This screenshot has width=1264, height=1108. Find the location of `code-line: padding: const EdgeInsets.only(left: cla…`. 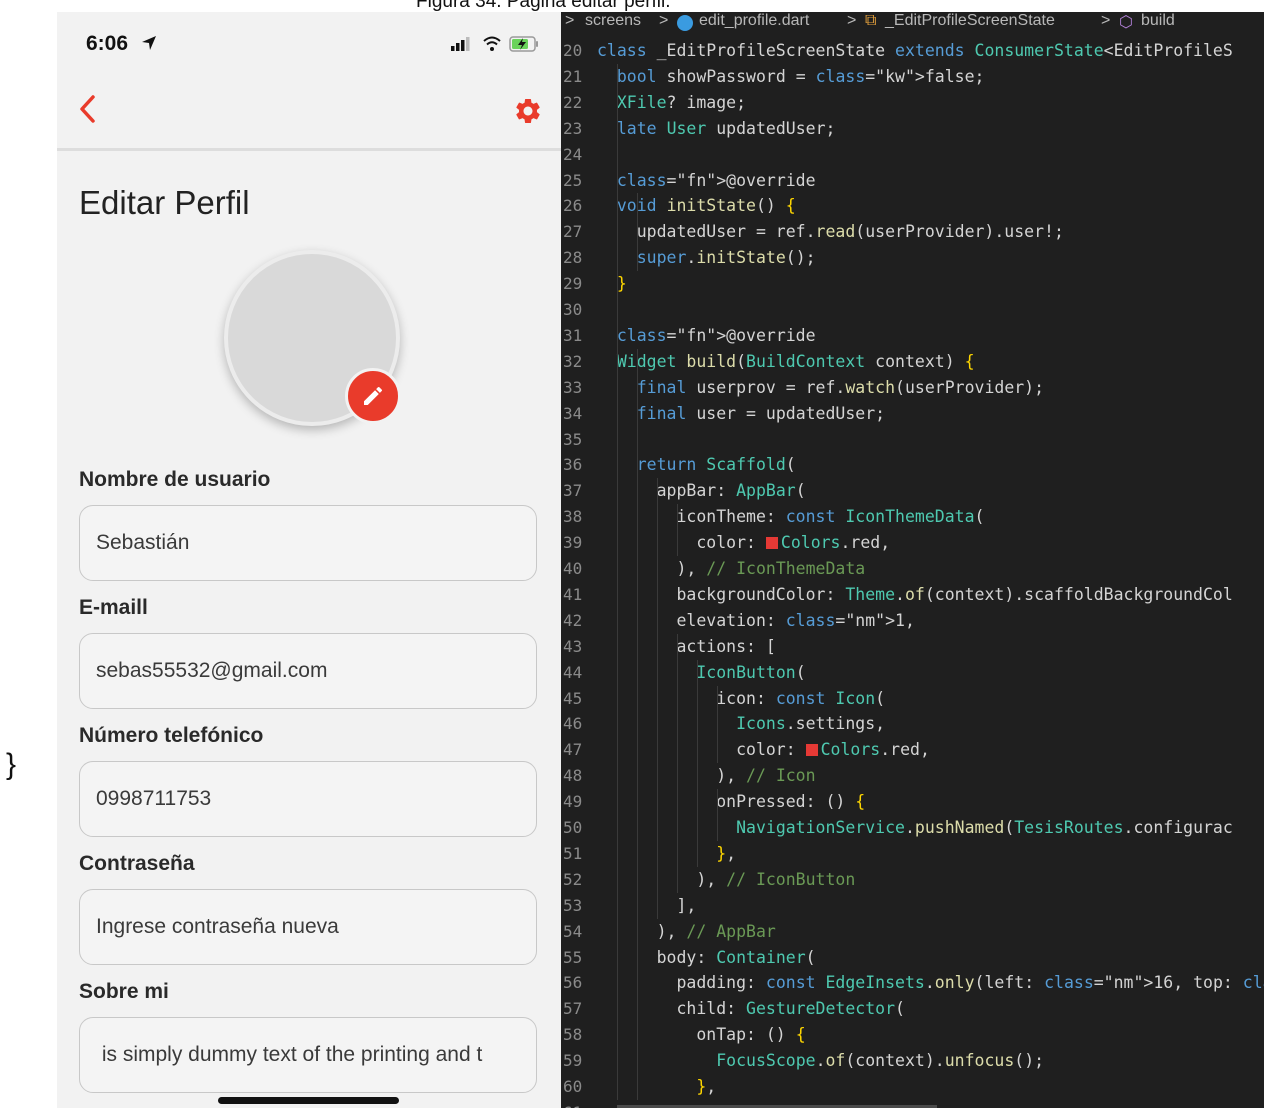

code-line: padding: const EdgeInsets.only(left: cla… is located at coordinates (930, 983).